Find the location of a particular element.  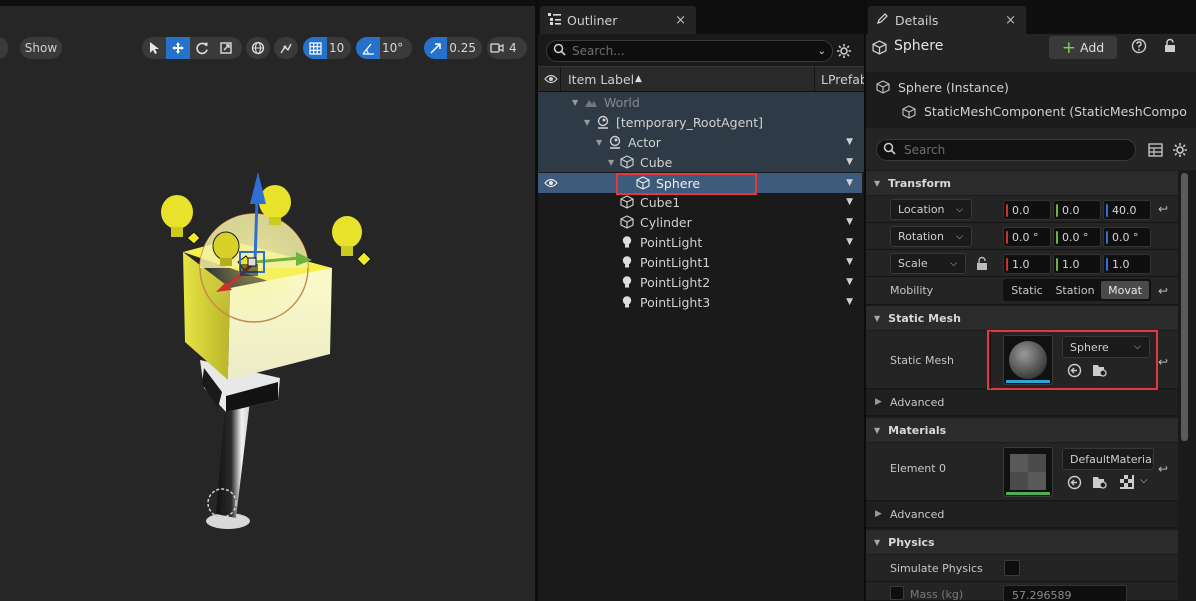

tree-row-pointlight3: PointLight3 ▼ is located at coordinates (700, 302).